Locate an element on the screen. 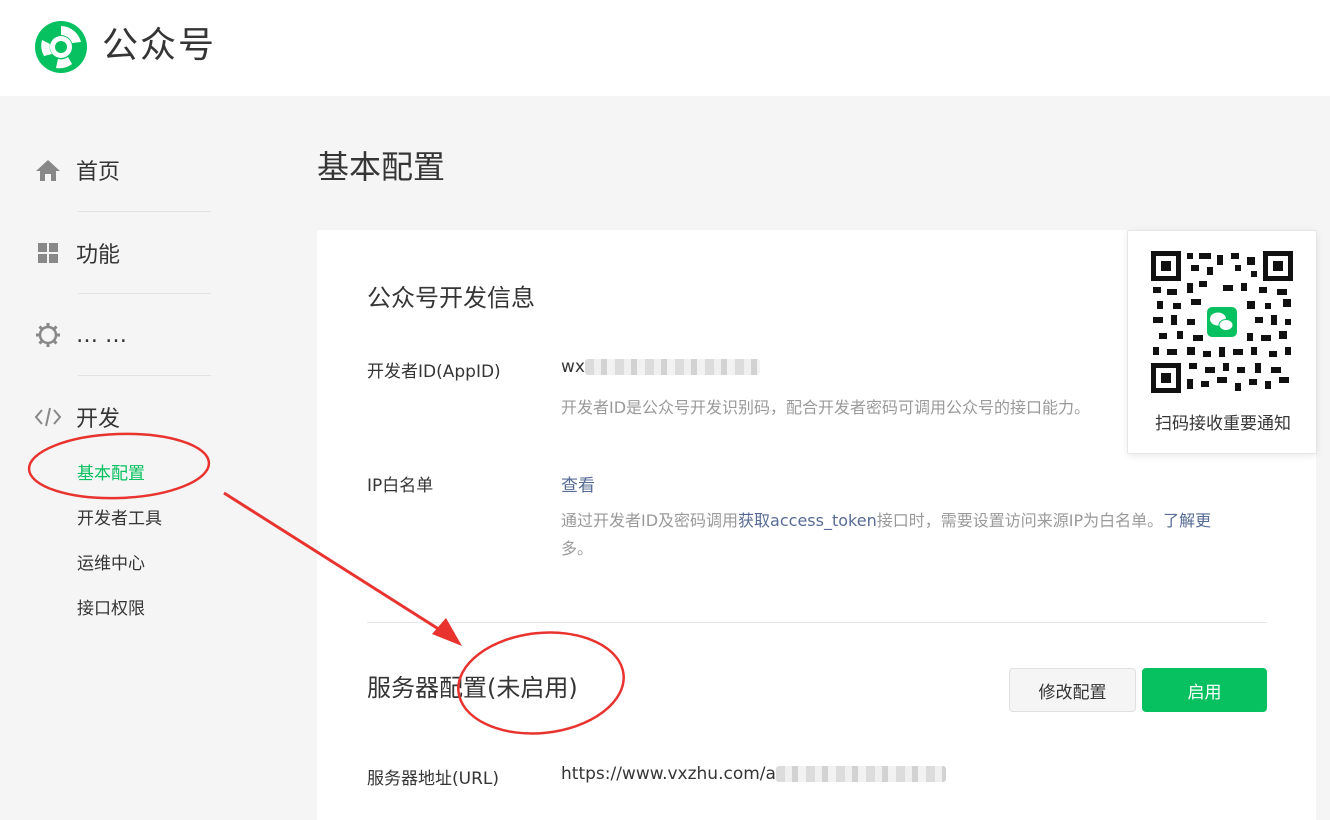 The height and width of the screenshot is (820, 1330). page-title: 基本配置 is located at coordinates (381, 167).